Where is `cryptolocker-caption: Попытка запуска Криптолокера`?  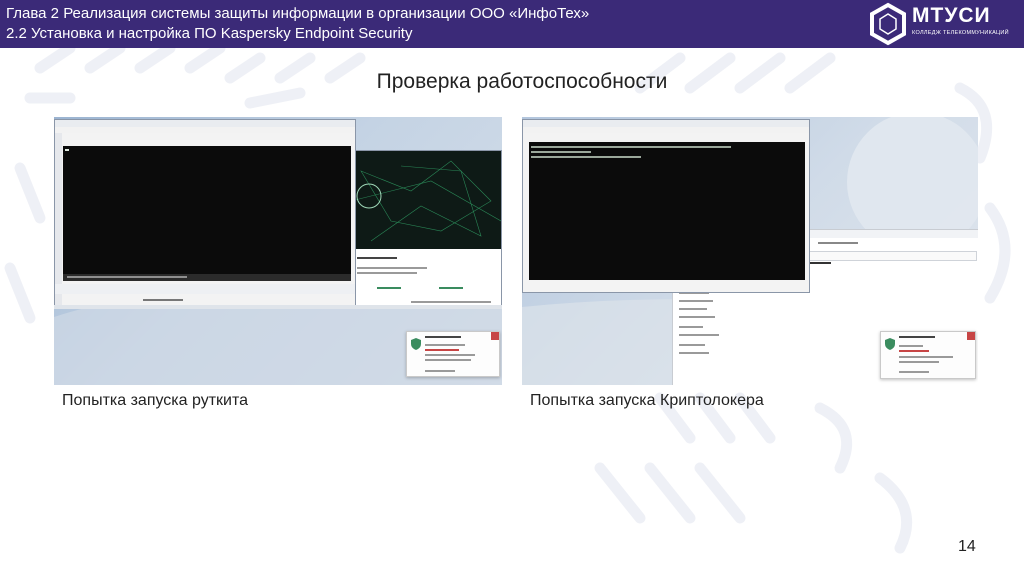 cryptolocker-caption: Попытка запуска Криптолокера is located at coordinates (647, 400).